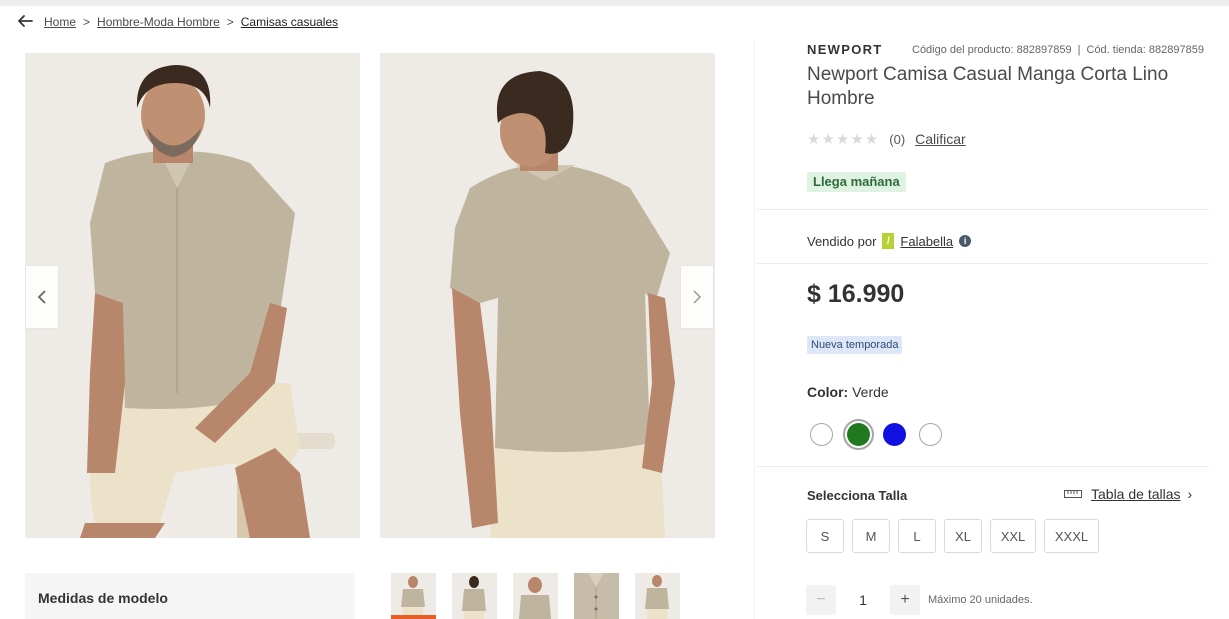 Image resolution: width=1229 pixels, height=619 pixels. What do you see at coordinates (821, 600) in the screenshot?
I see `quantity-decrease-button: −` at bounding box center [821, 600].